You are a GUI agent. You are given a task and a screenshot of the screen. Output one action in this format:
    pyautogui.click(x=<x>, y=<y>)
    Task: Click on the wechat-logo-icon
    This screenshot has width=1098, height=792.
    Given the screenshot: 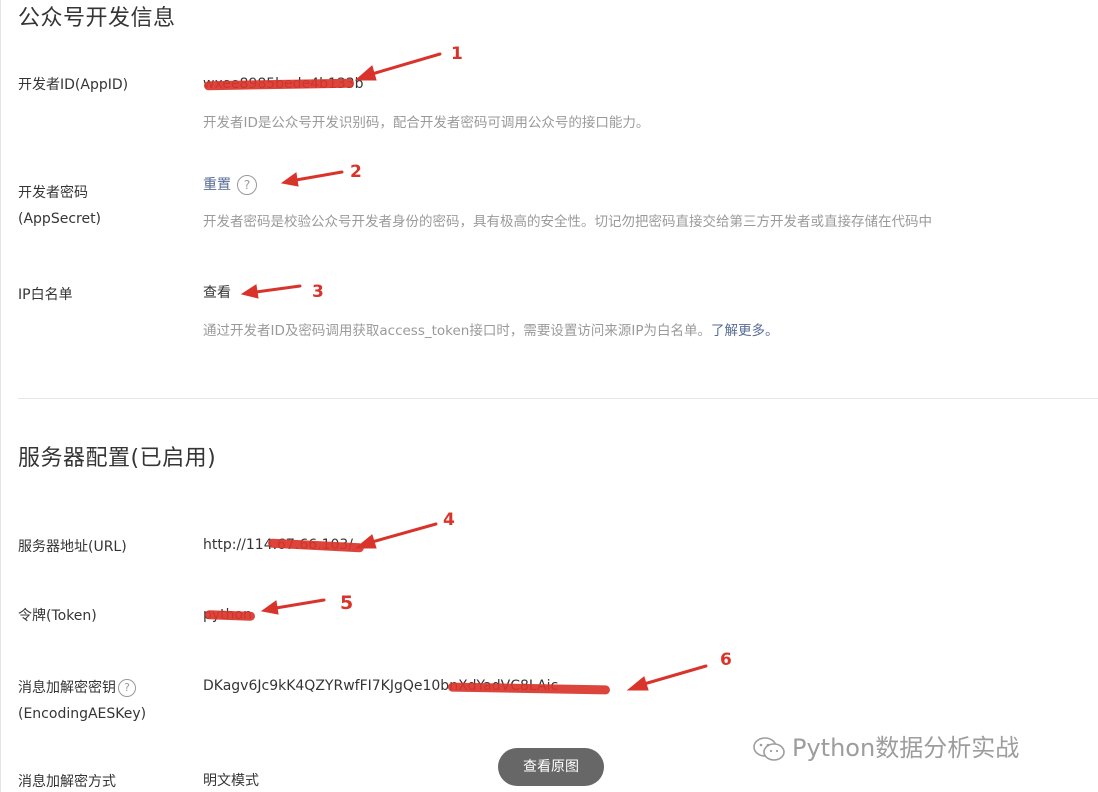 What is the action you would take?
    pyautogui.click(x=769, y=749)
    